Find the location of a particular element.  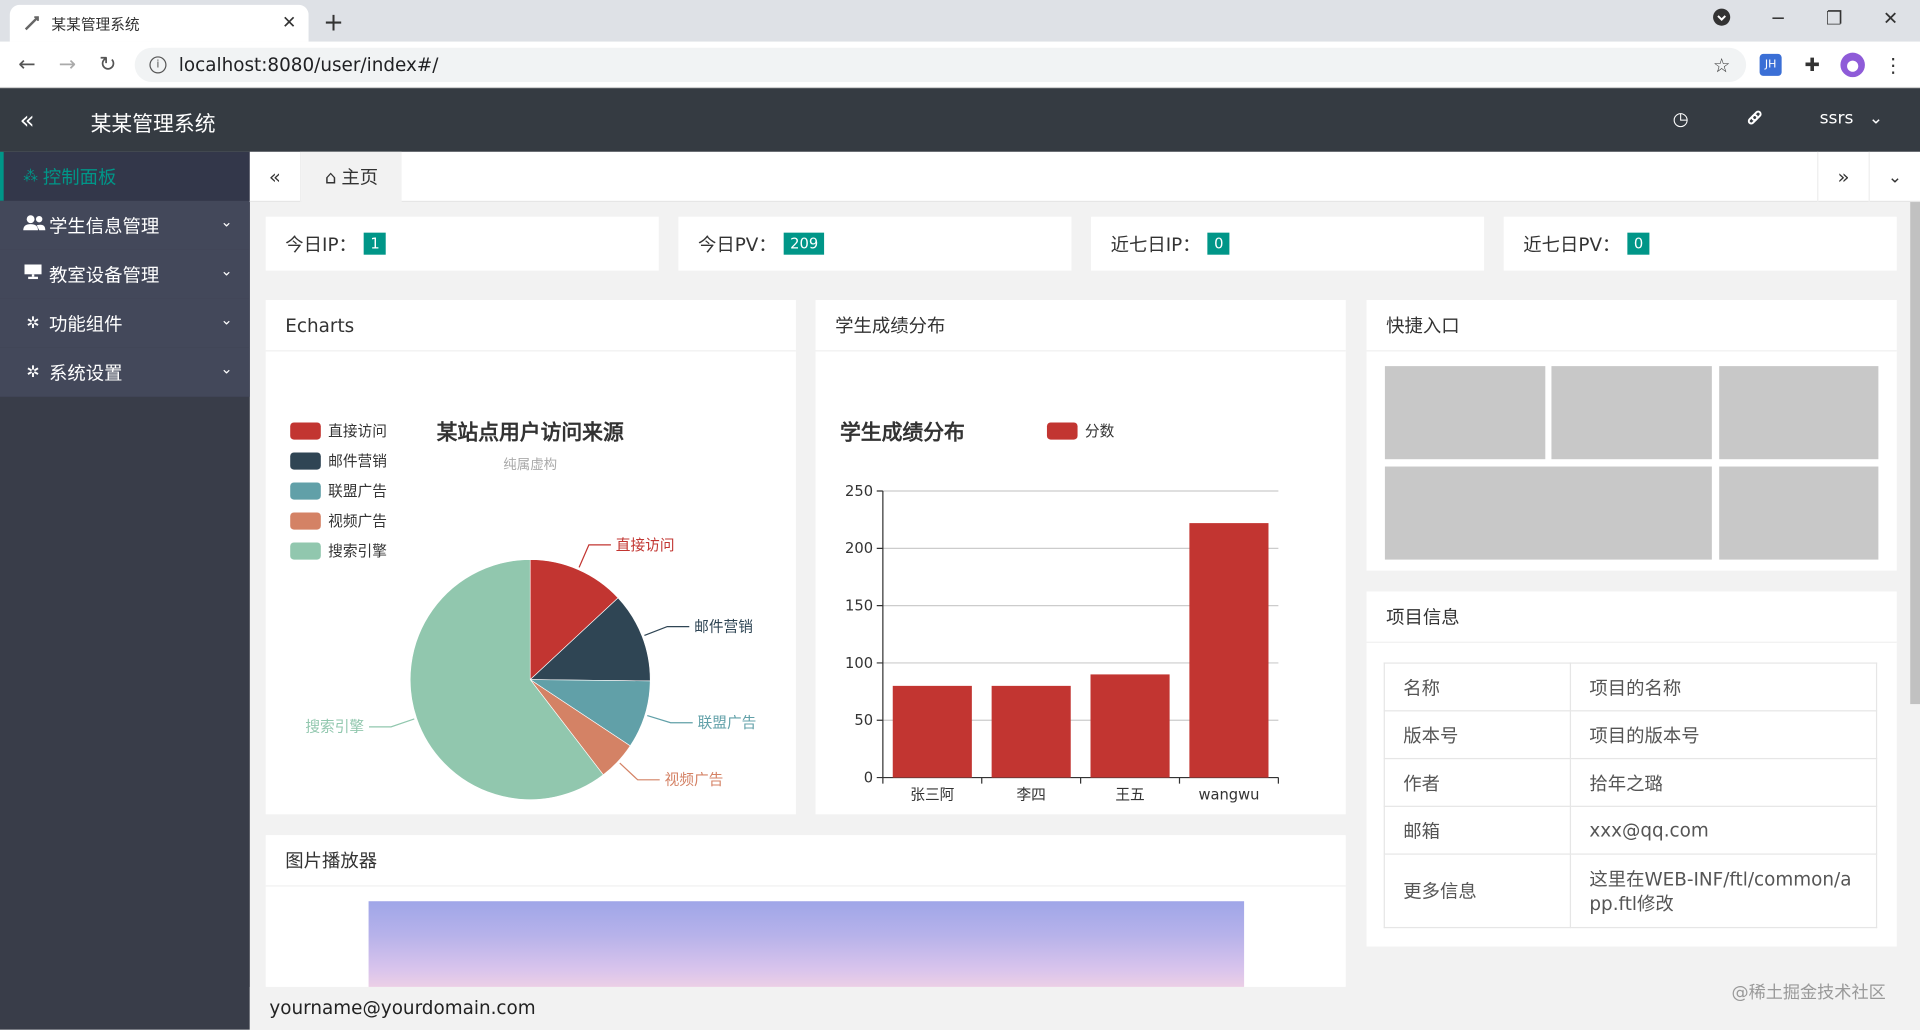

chart-title: 学生成绩分布 is located at coordinates (902, 433).